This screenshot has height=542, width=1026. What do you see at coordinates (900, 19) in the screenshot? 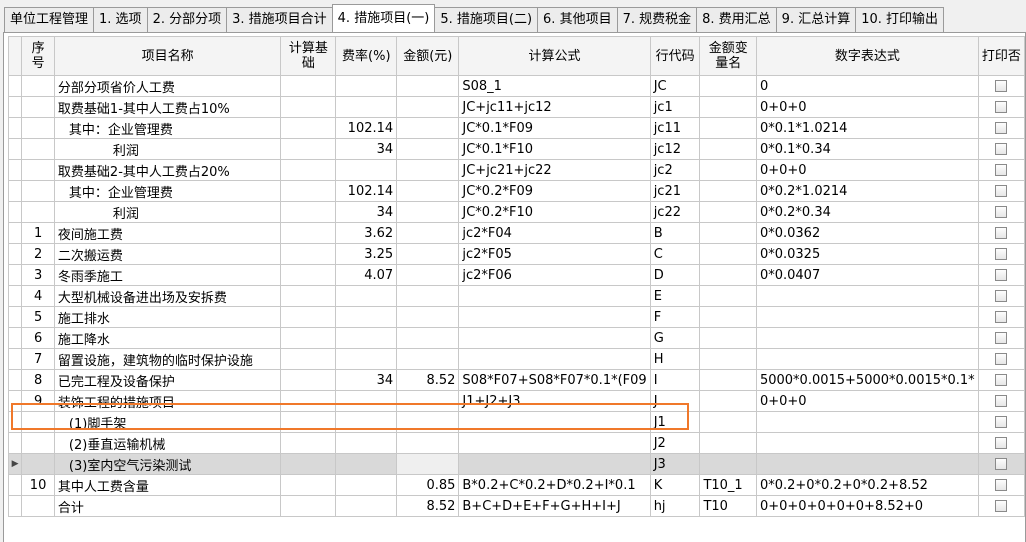
I see `tab-10: 10. 打印输出` at bounding box center [900, 19].